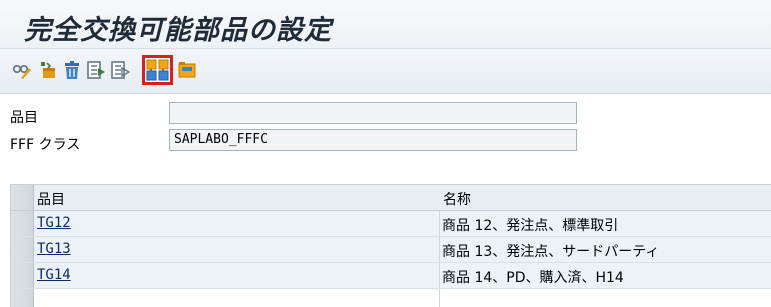  I want to click on page-title: 完全交換可能部品の設定, so click(178, 30).